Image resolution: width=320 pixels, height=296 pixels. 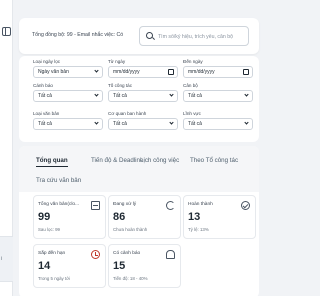 I want to click on check-circle-icon, so click(x=245, y=205).